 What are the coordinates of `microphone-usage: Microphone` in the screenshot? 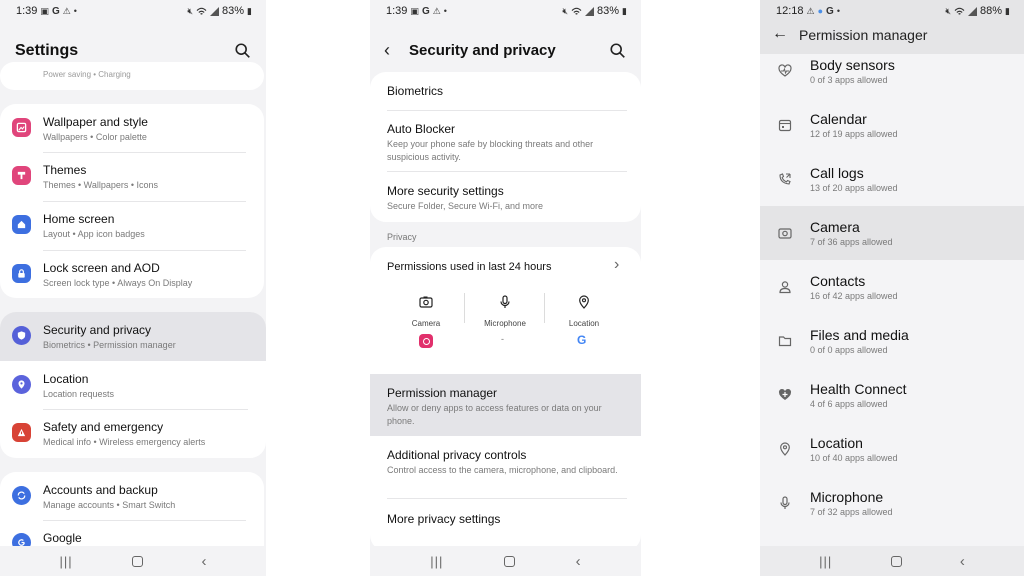 It's located at (505, 311).